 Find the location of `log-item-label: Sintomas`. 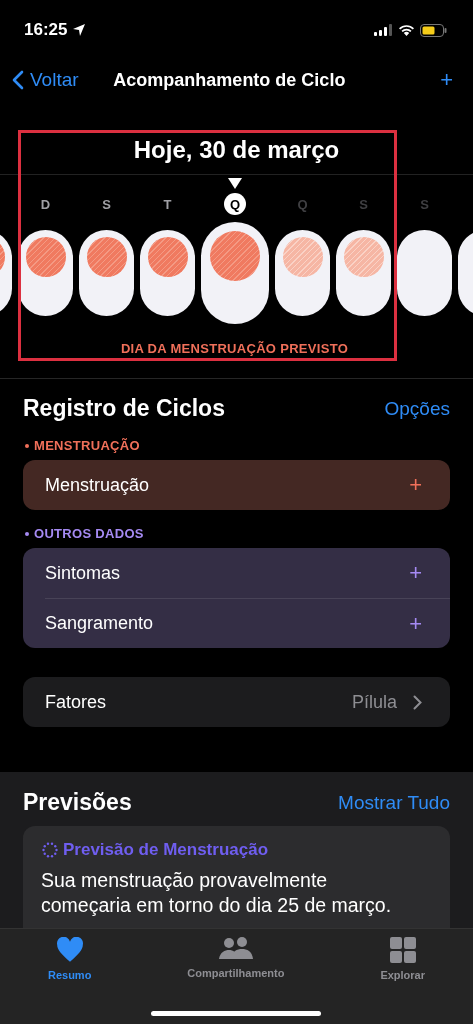

log-item-label: Sintomas is located at coordinates (83, 573).